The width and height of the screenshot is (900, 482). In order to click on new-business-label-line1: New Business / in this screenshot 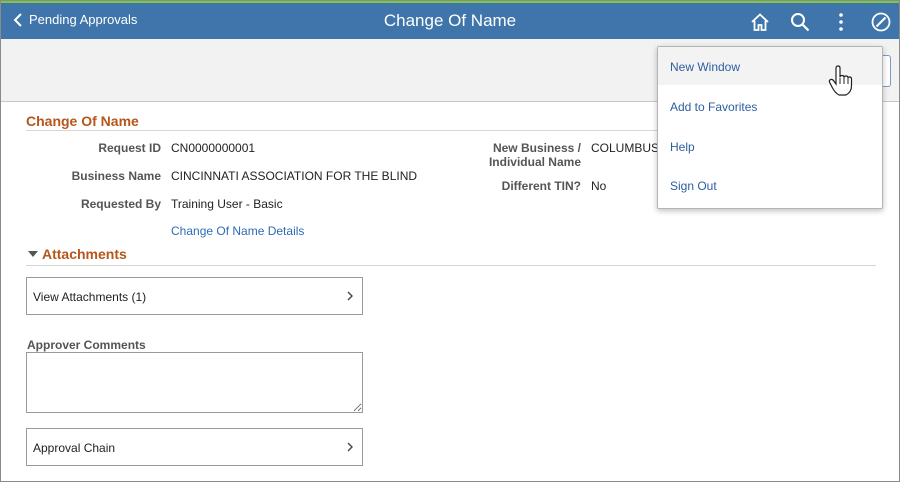, I will do `click(536, 148)`.